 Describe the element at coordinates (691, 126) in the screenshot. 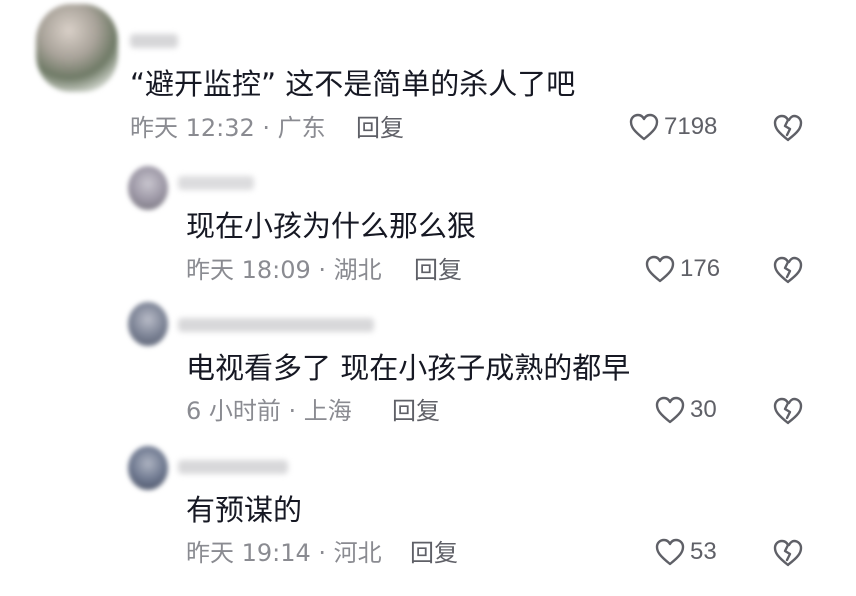

I see `like-count: 7198` at that location.